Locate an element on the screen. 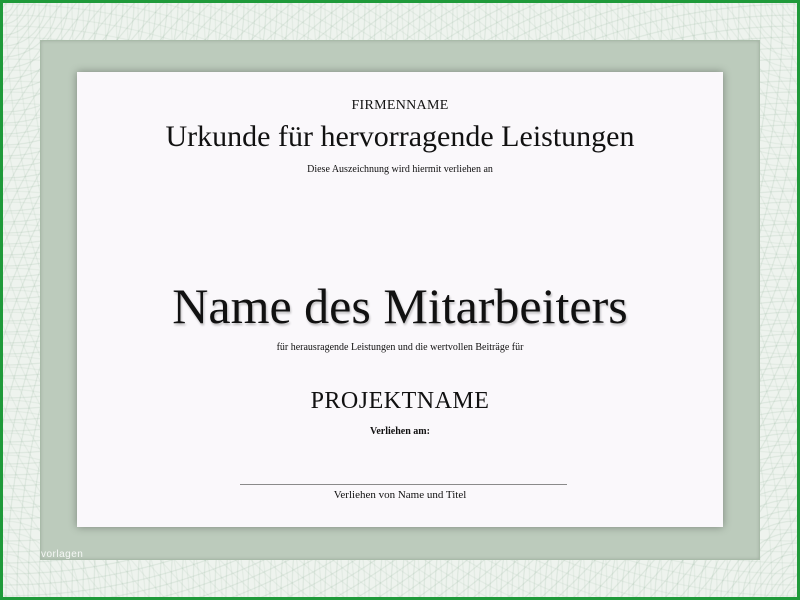  project-name: PROJEKTNAME is located at coordinates (400, 401).